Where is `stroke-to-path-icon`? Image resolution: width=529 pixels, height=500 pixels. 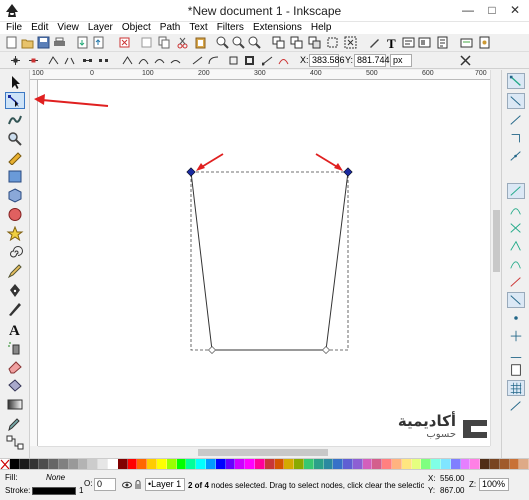 stroke-to-path-icon is located at coordinates (249, 60).